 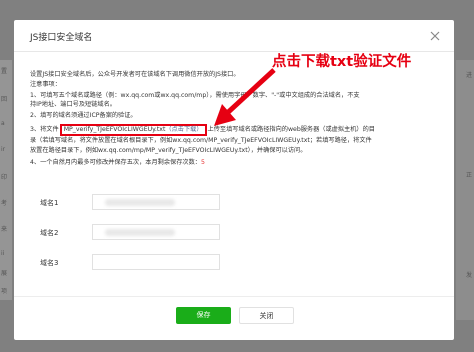 I want to click on domain1-input, so click(x=156, y=202).